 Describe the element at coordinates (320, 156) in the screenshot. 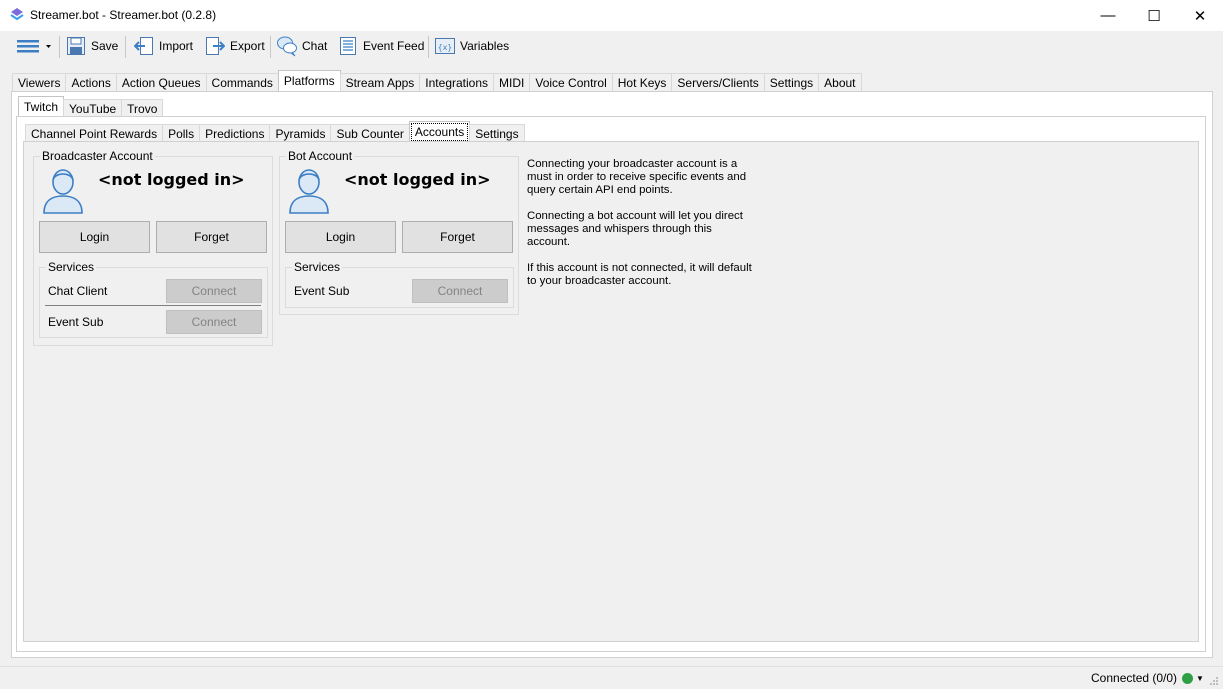

I see `bot-account-title: Bot Account` at that location.